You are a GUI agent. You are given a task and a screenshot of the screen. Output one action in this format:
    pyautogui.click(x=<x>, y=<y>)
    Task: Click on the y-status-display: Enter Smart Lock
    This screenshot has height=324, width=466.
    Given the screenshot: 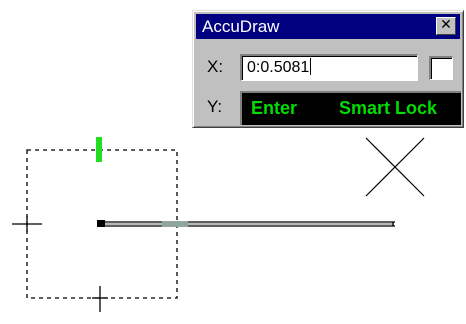 What is the action you would take?
    pyautogui.click(x=350, y=108)
    